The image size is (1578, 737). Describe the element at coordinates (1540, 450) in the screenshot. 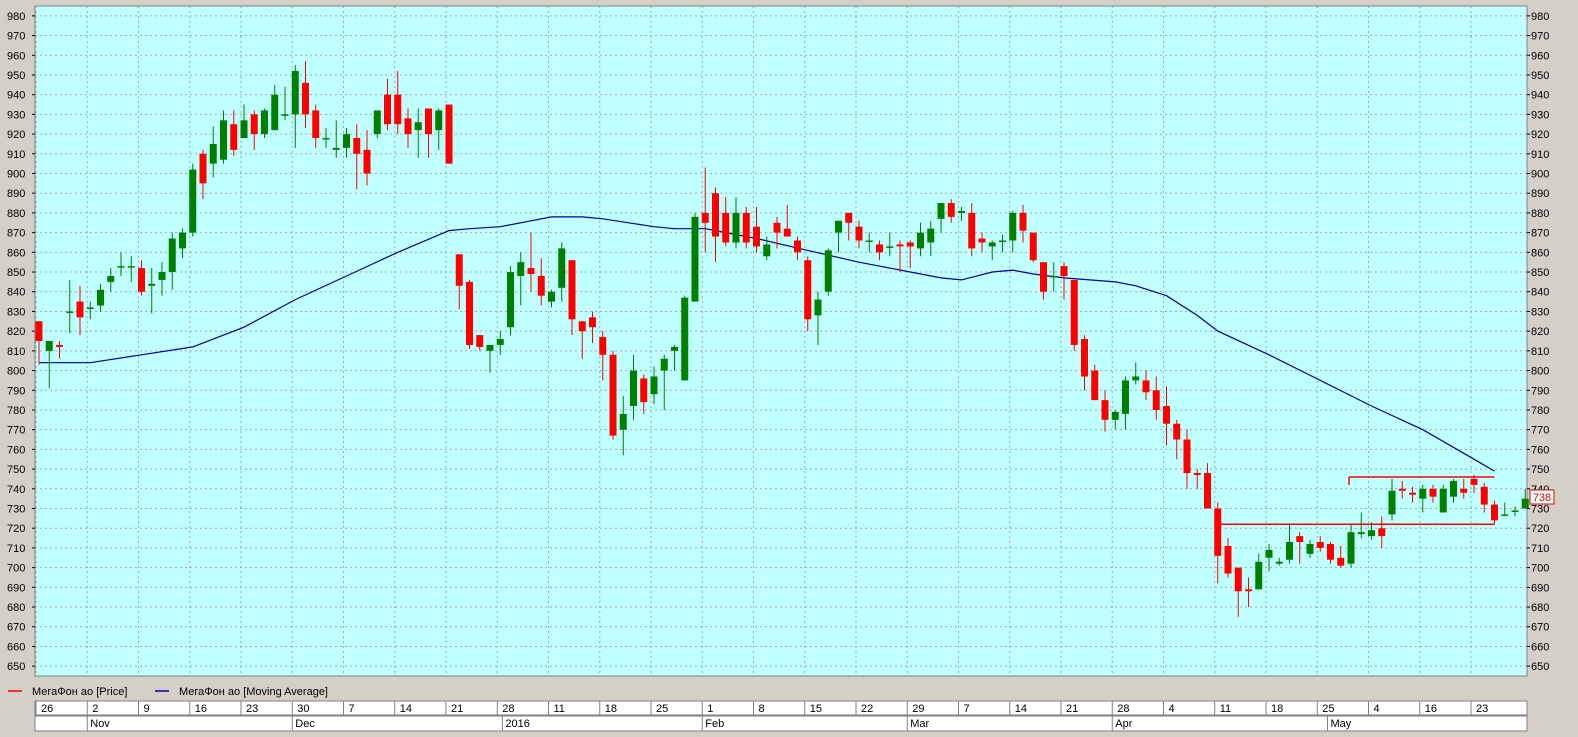

I see `y-tick-label-right: 760` at that location.